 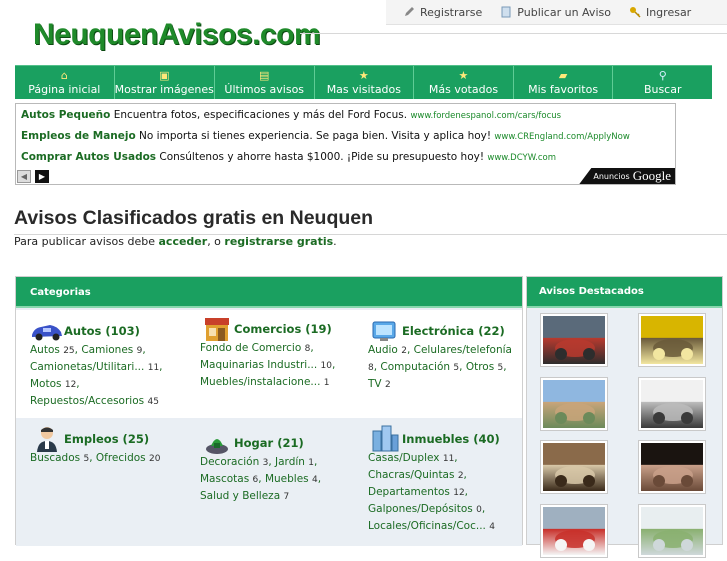 I want to click on subcategory-link: Autos, so click(x=45, y=350).